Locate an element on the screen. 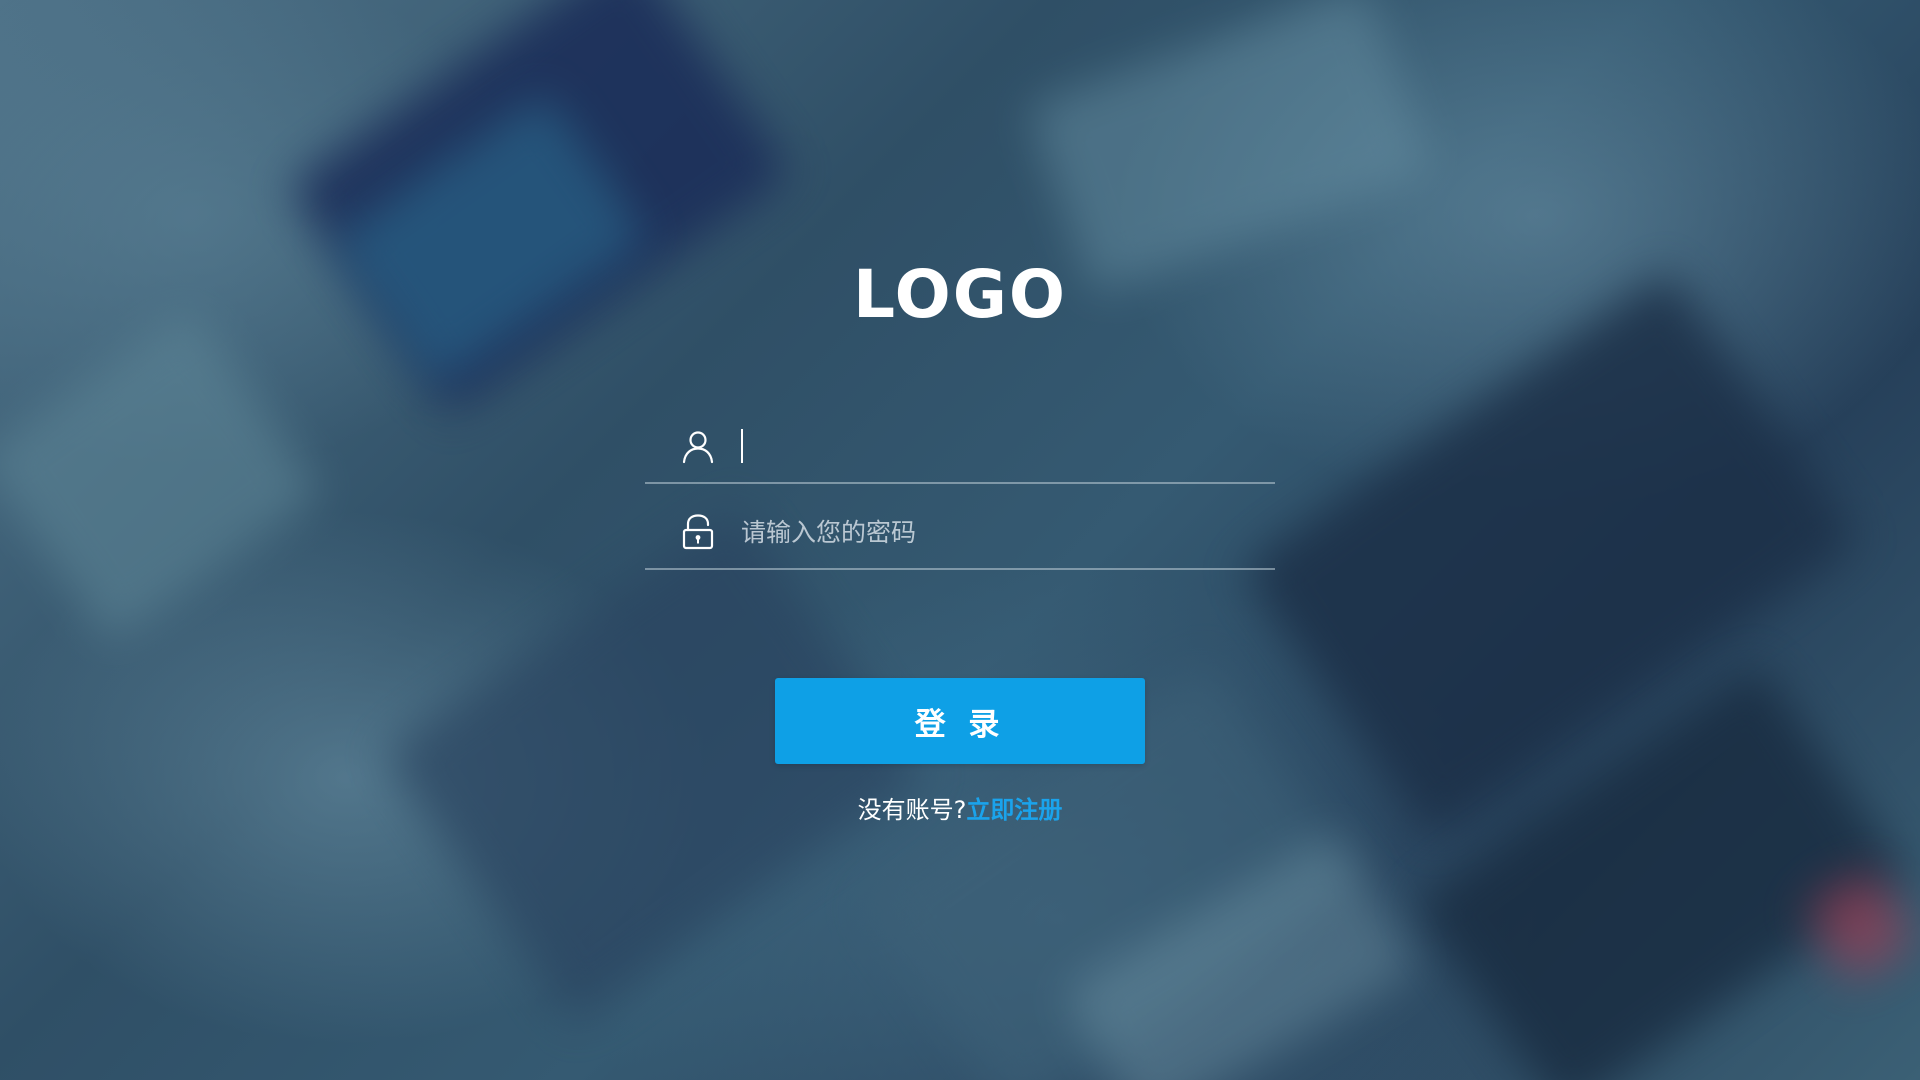 The image size is (1920, 1080). register-prompt-text: 没有账号? is located at coordinates (912, 810).